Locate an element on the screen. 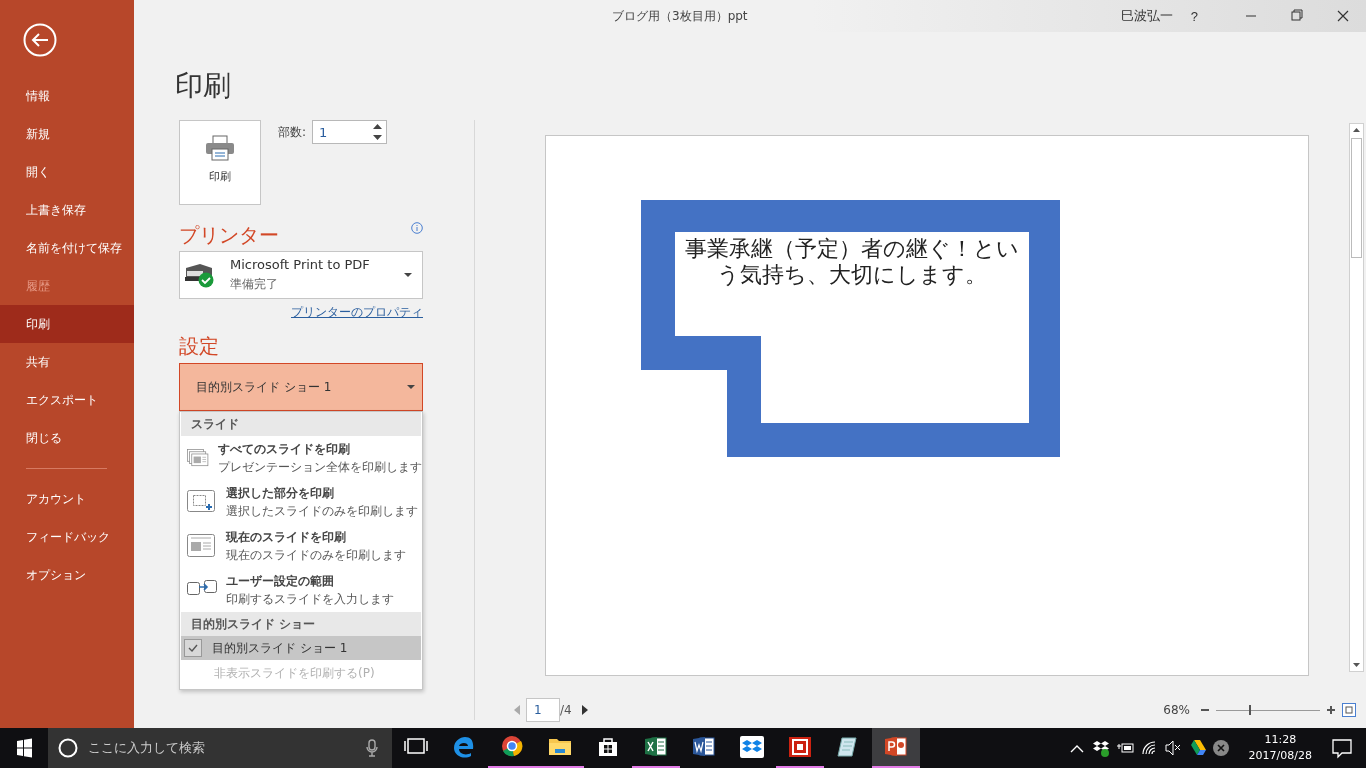  dashed-frame-icon is located at coordinates (202, 502).